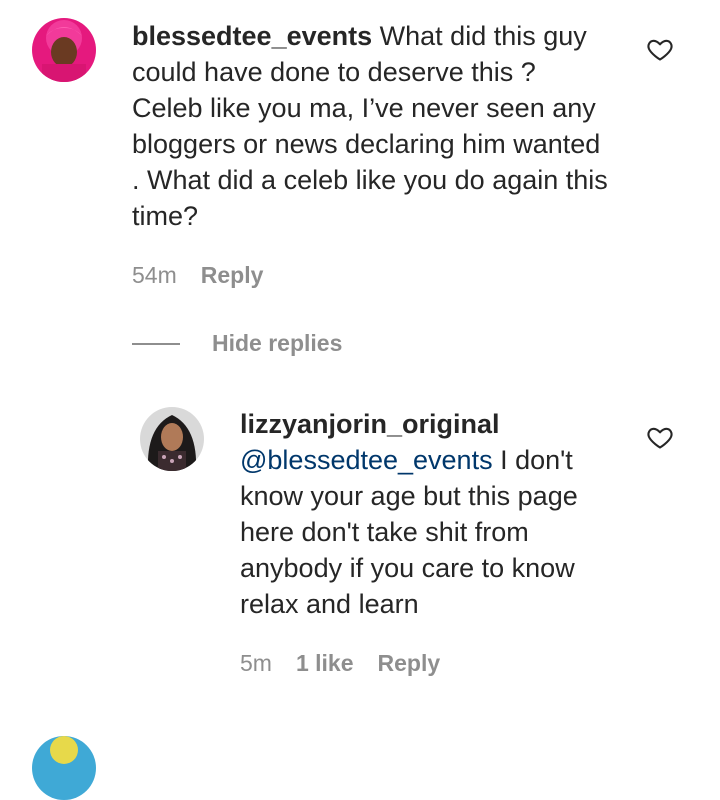 Image resolution: width=720 pixels, height=800 pixels. I want to click on comment-time: 54m, so click(154, 275).